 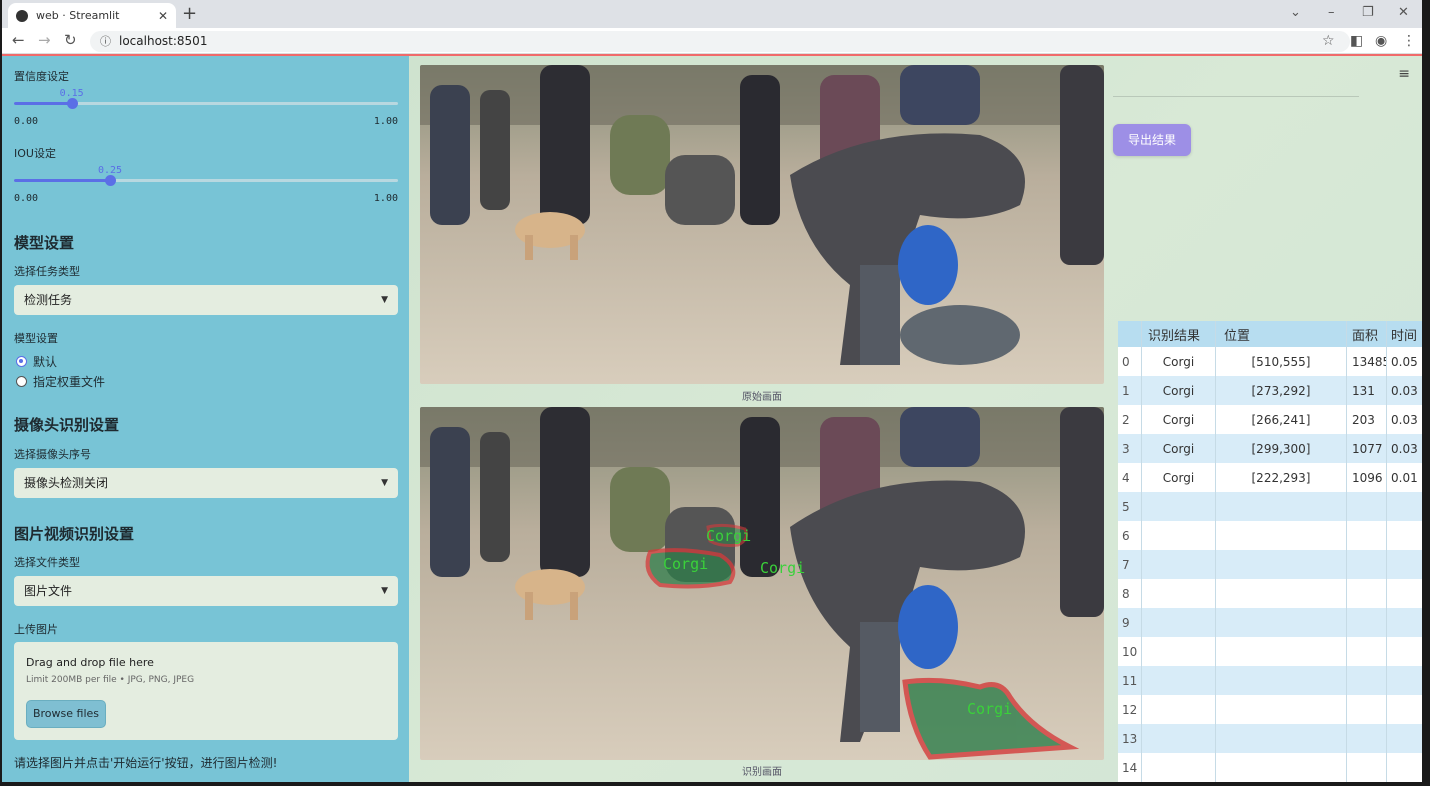 What do you see at coordinates (105, 41) in the screenshot?
I see `info-icon: ⓘ` at bounding box center [105, 41].